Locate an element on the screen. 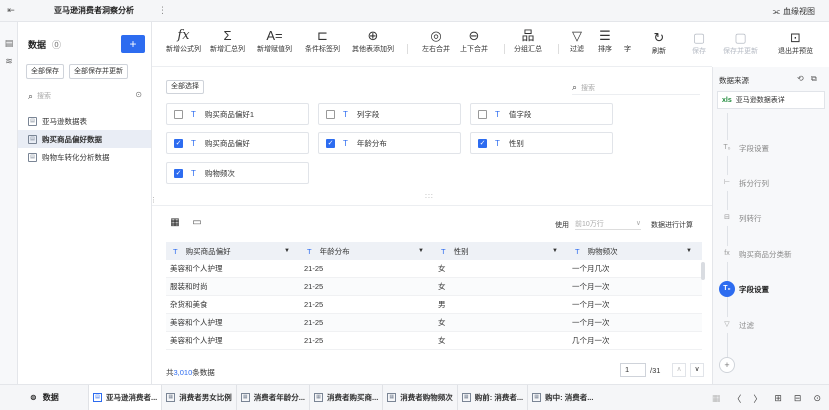  step-split-rows: ⊢ 拆分行列 is located at coordinates (744, 183).